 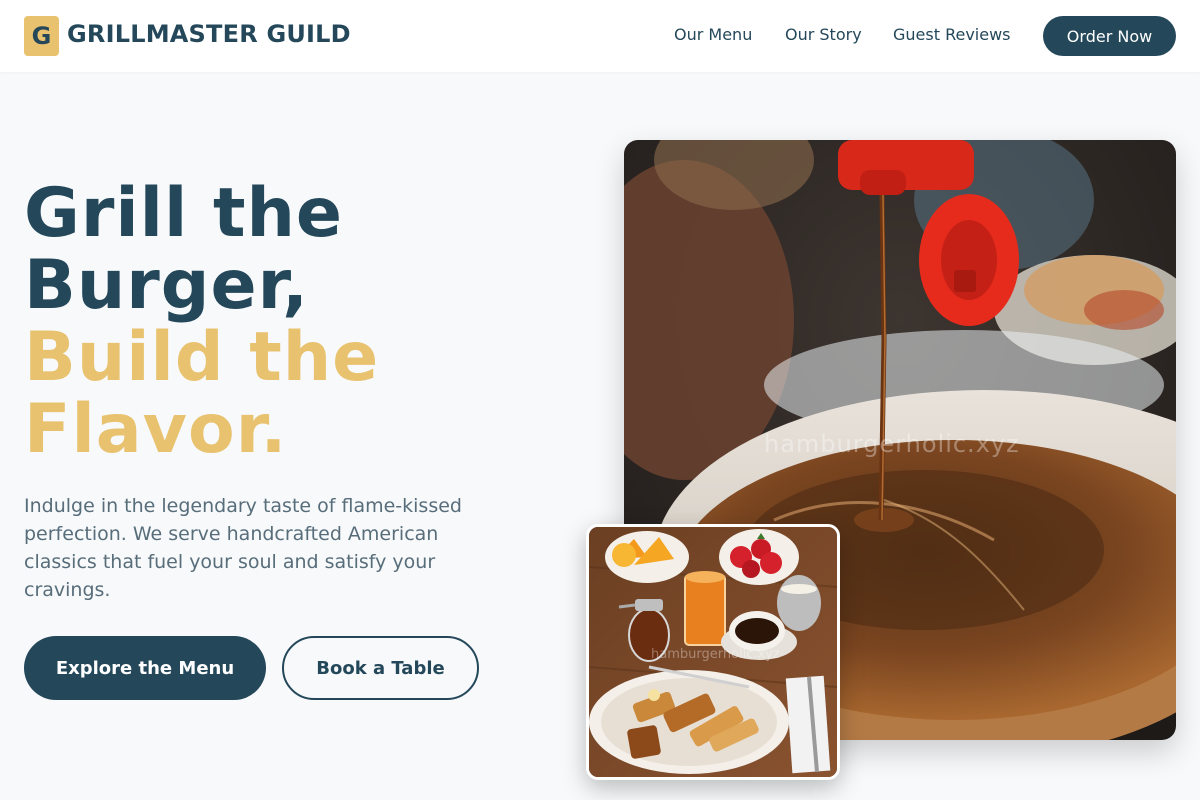 I want to click on order-now-button: Order Now, so click(x=1109, y=36).